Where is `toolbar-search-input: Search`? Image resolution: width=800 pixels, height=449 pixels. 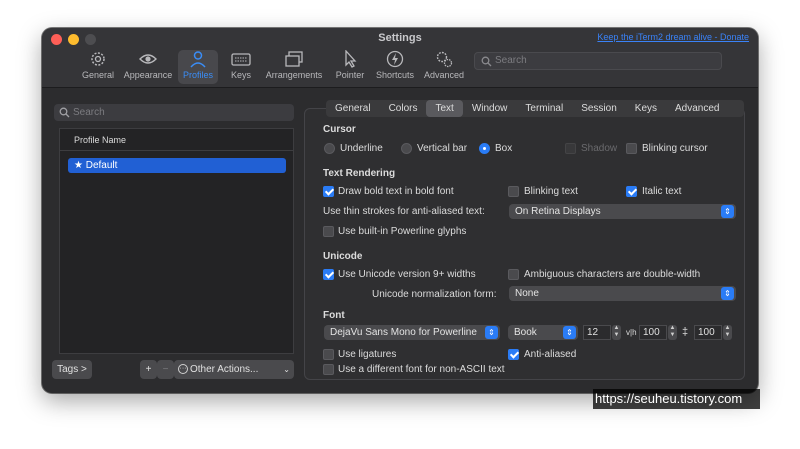 toolbar-search-input: Search is located at coordinates (598, 61).